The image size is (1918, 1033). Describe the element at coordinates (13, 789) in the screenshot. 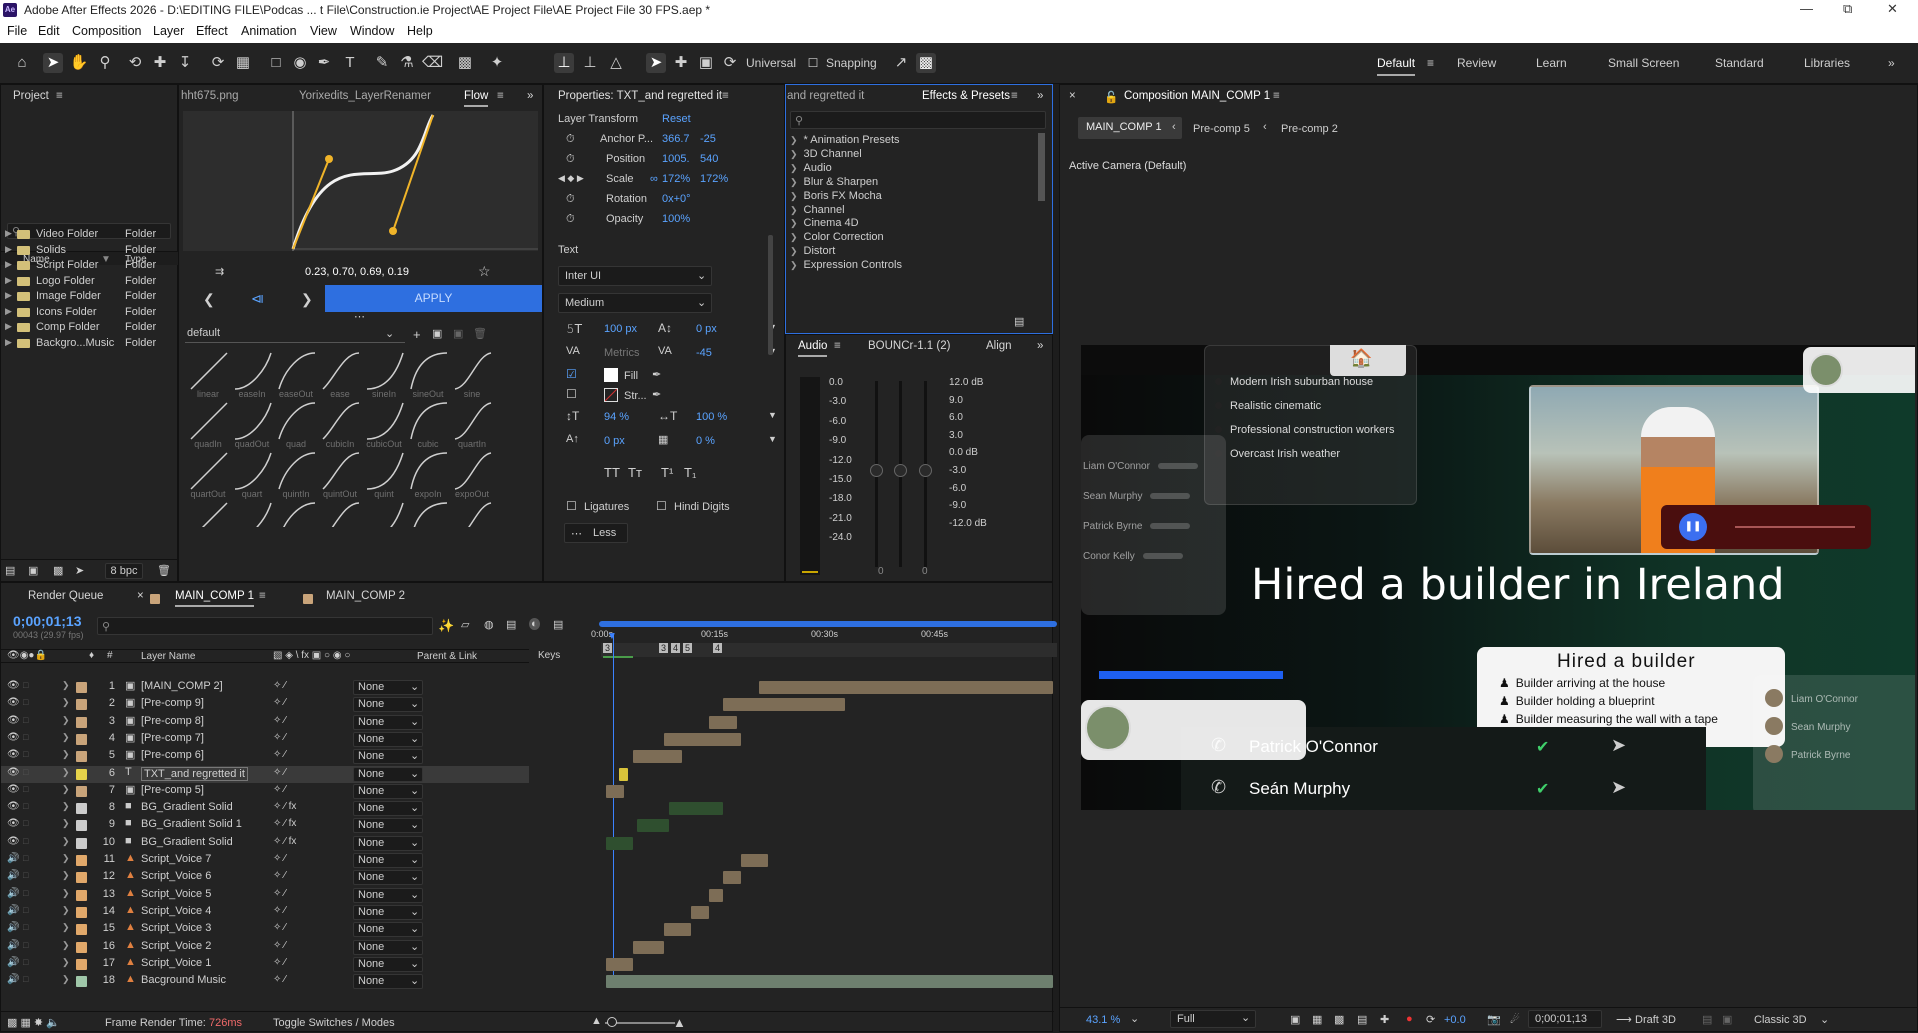

I see `visibility-icon: 👁` at that location.